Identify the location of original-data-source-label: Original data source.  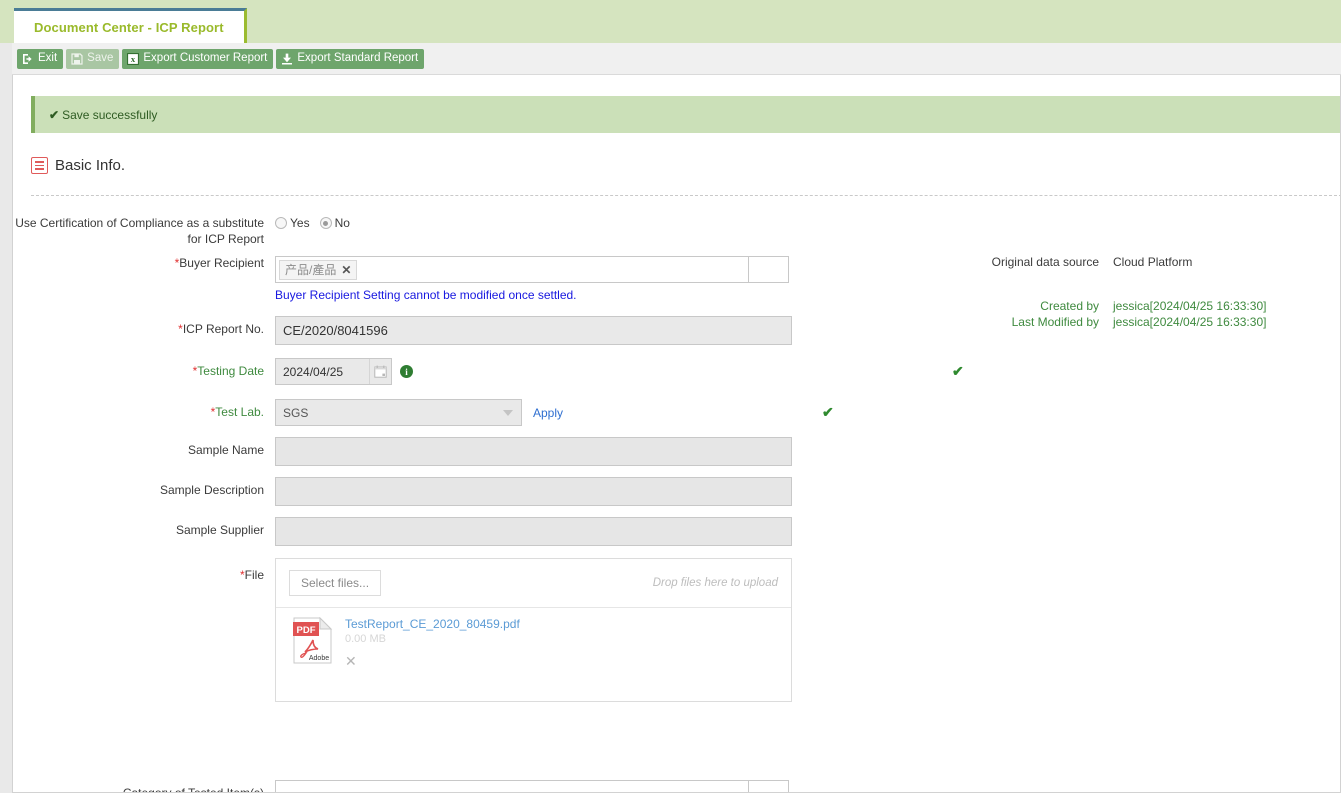
(1045, 262).